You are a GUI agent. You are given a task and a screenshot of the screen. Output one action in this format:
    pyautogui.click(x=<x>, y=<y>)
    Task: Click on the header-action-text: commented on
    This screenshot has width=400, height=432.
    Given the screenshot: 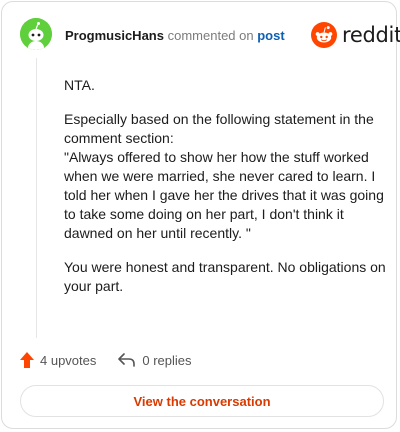 What is the action you would take?
    pyautogui.click(x=210, y=35)
    